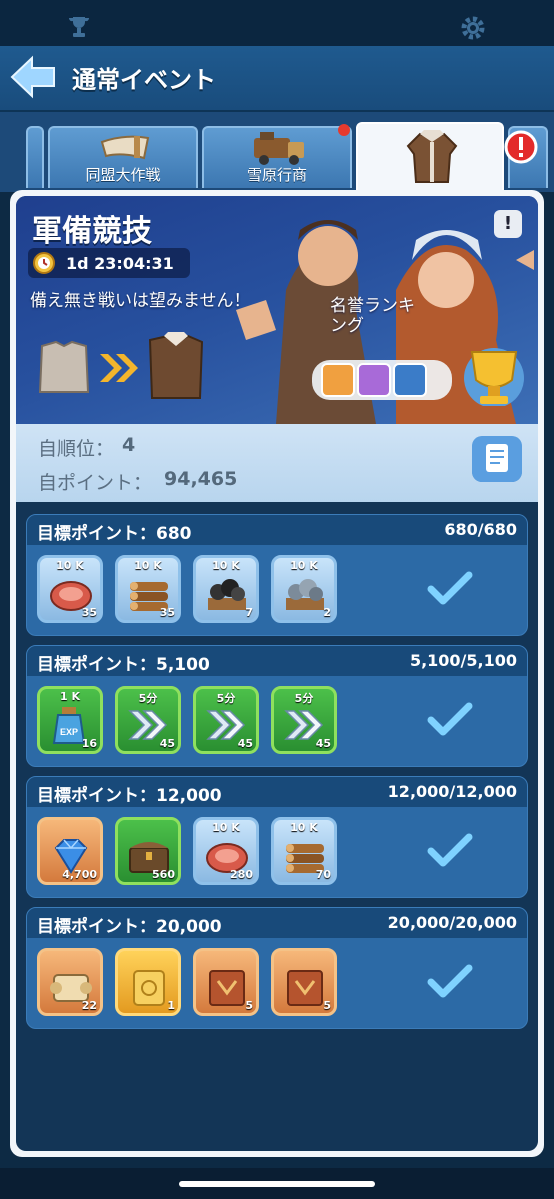  I want to click on player-stats: 自順位： 4 自ポイント： 94,465, so click(277, 463).